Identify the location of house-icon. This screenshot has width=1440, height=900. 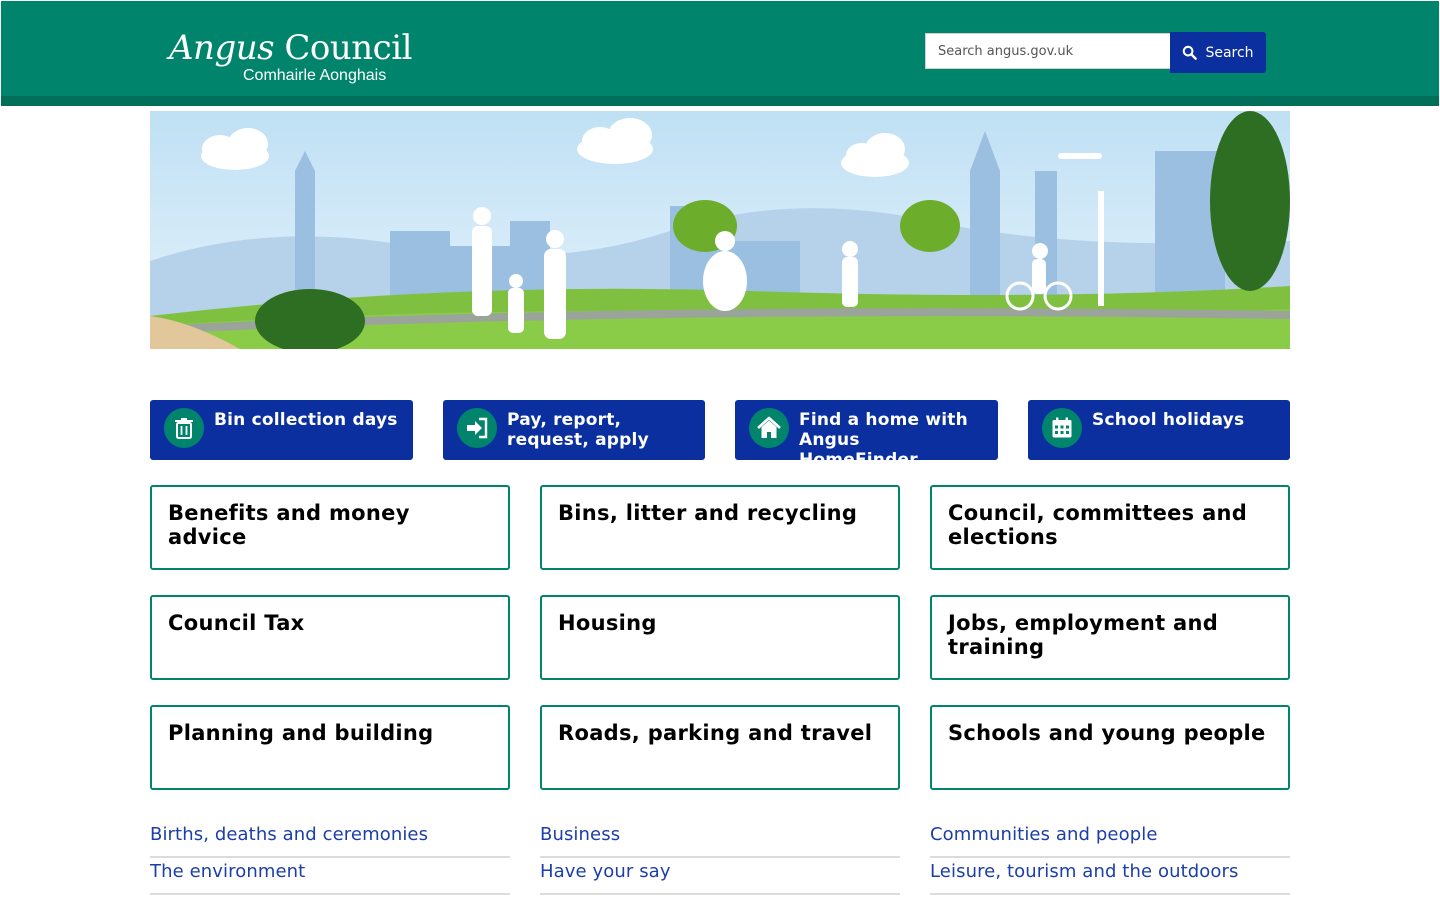
(769, 428).